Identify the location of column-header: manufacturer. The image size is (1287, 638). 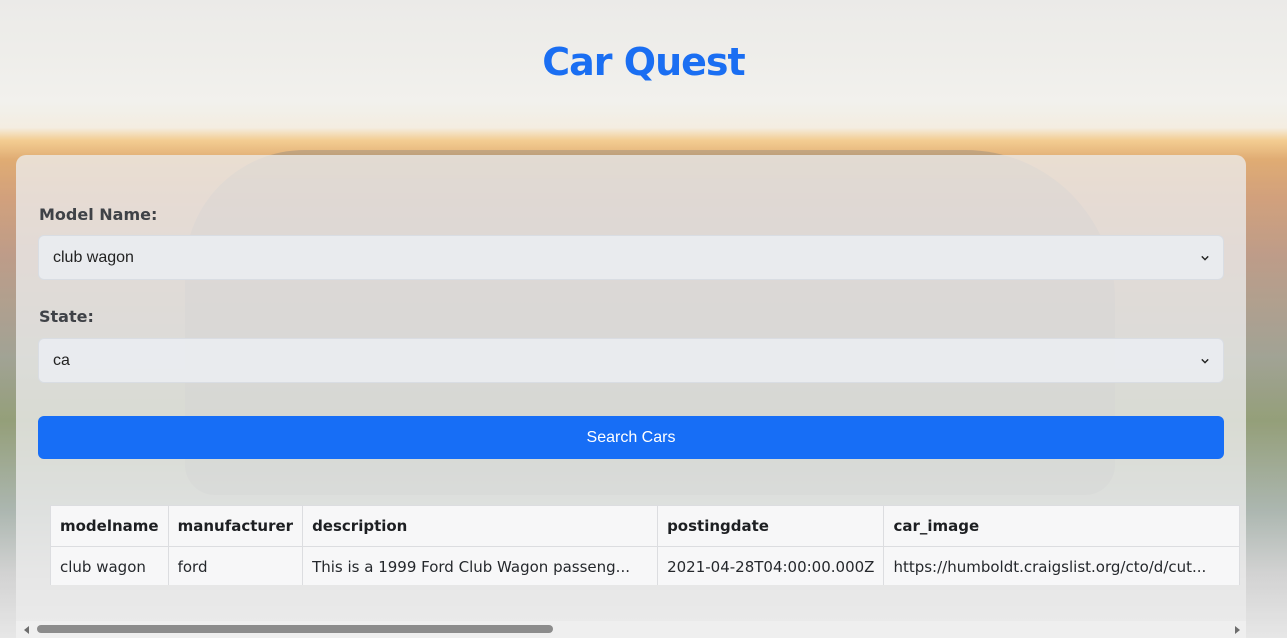
(235, 526).